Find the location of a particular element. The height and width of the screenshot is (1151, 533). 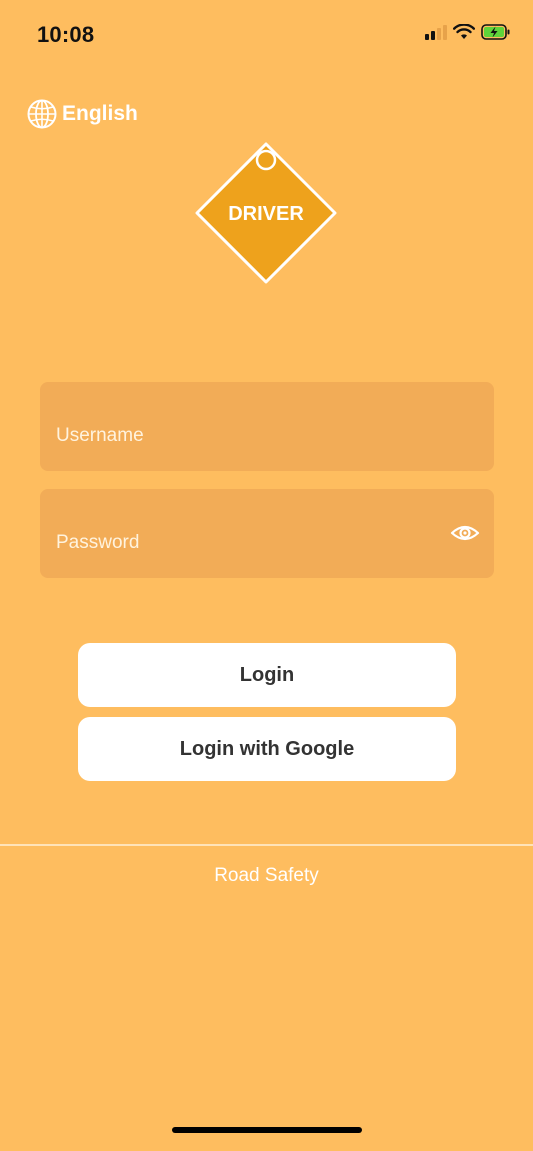

password-field-container is located at coordinates (267, 533).